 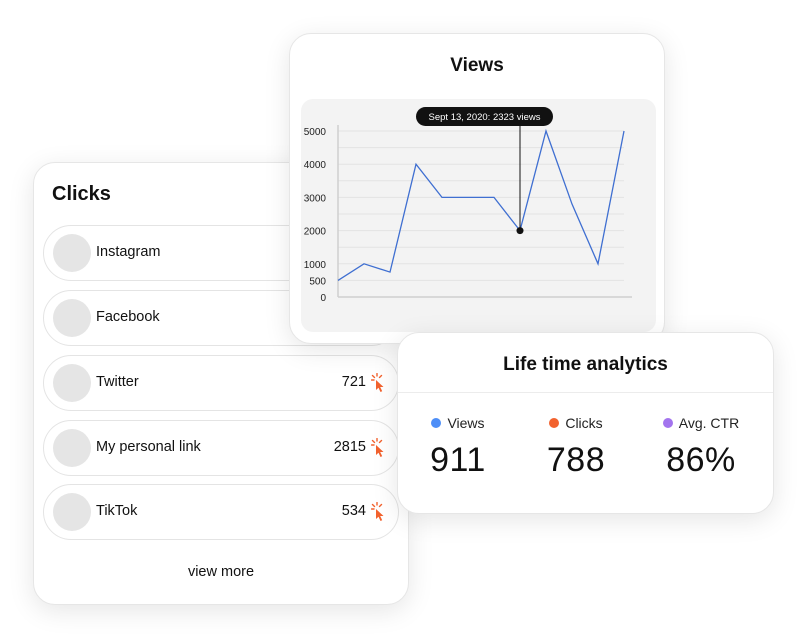 What do you see at coordinates (221, 572) in the screenshot?
I see `view-more-link: view more` at bounding box center [221, 572].